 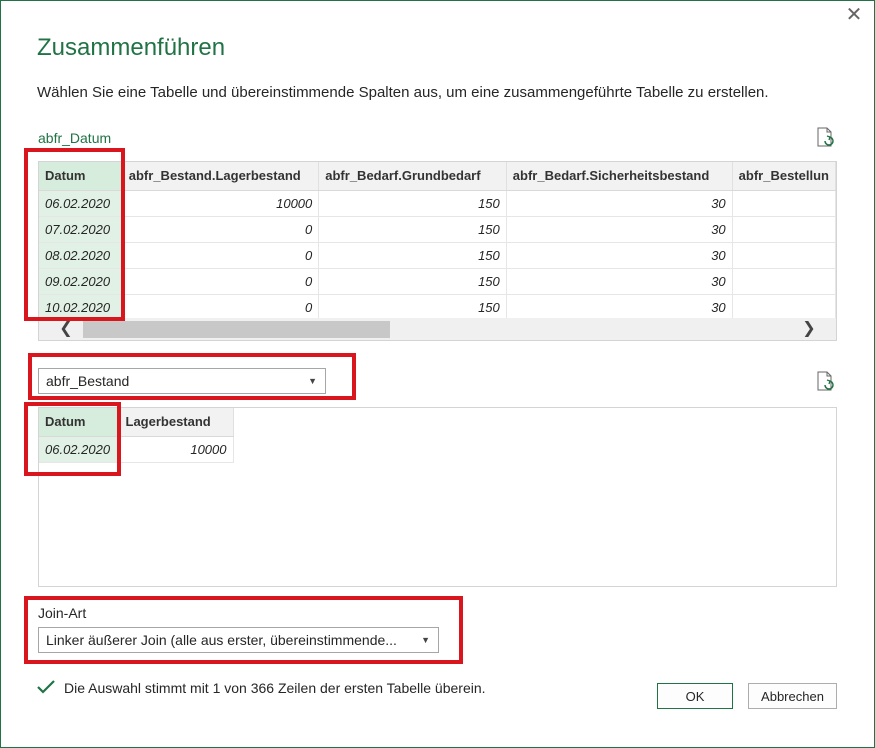 I want to click on table1-header-grundbedarf: abfr_Bedarf.Grundbedarf, so click(x=412, y=176).